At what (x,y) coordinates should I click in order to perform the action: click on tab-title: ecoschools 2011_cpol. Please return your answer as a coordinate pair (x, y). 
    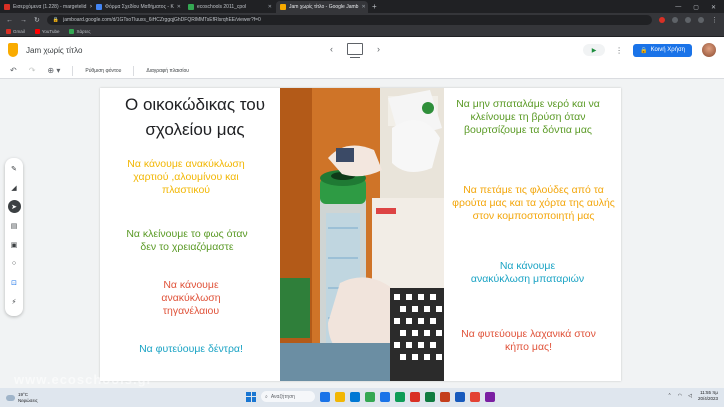
    Looking at the image, I should click on (222, 7).